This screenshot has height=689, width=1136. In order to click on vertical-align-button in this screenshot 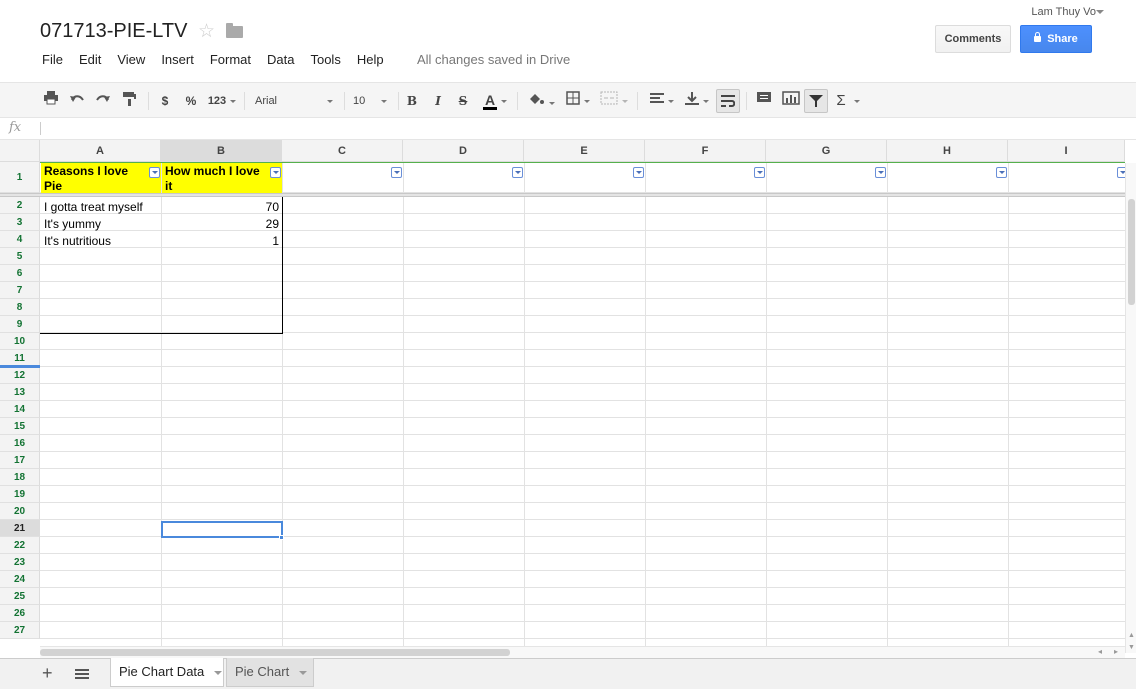, I will do `click(697, 101)`.